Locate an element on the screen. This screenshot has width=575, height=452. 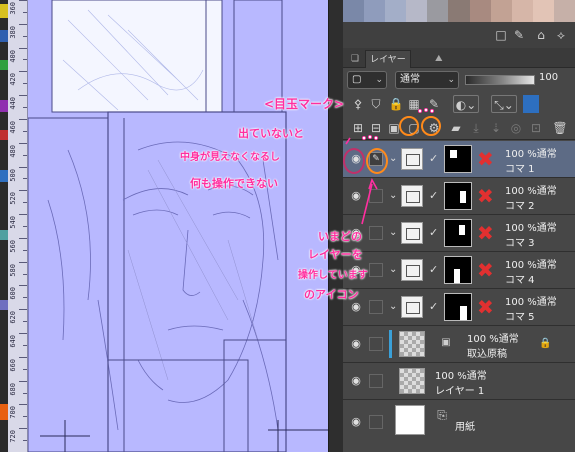
layer-row-koma-2: ◉ ⌄ ✓ ✖ 100 %通常 コマ 2 is located at coordinates (459, 196).